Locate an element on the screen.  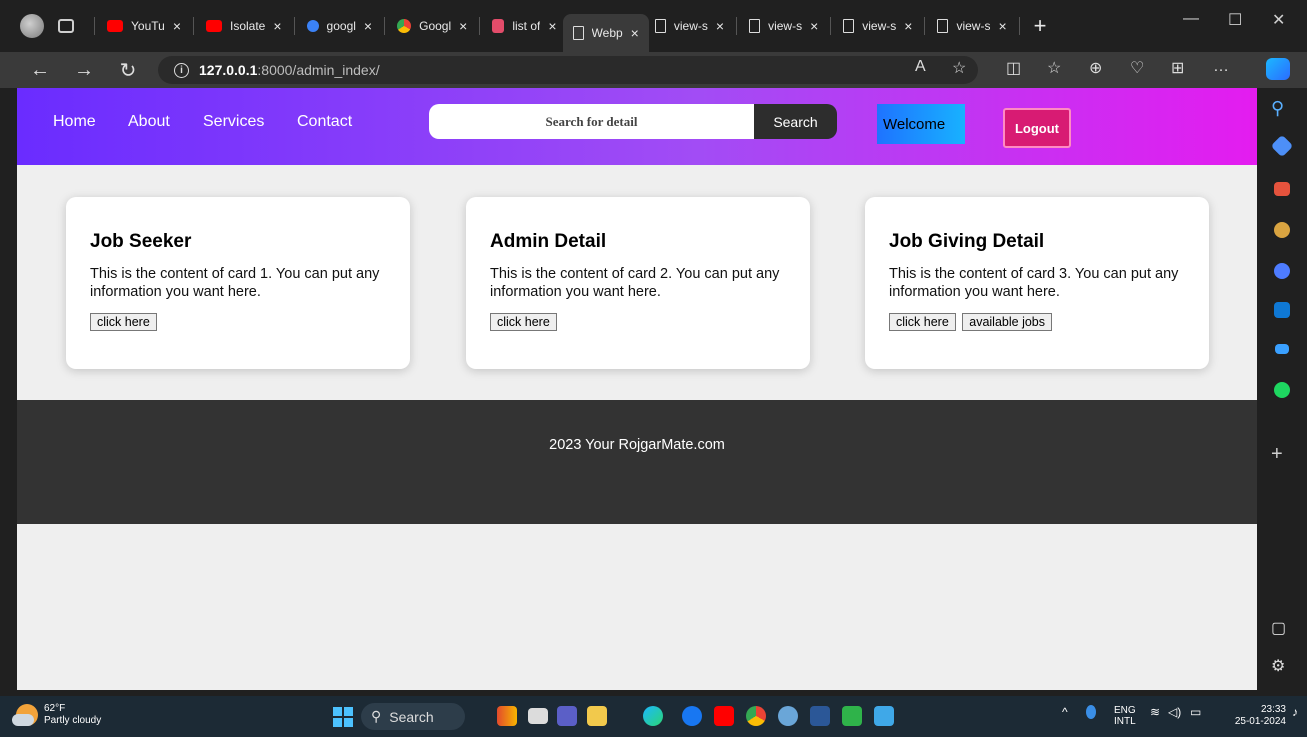
maximize-icon: ☐ is located at coordinates (1235, 20).